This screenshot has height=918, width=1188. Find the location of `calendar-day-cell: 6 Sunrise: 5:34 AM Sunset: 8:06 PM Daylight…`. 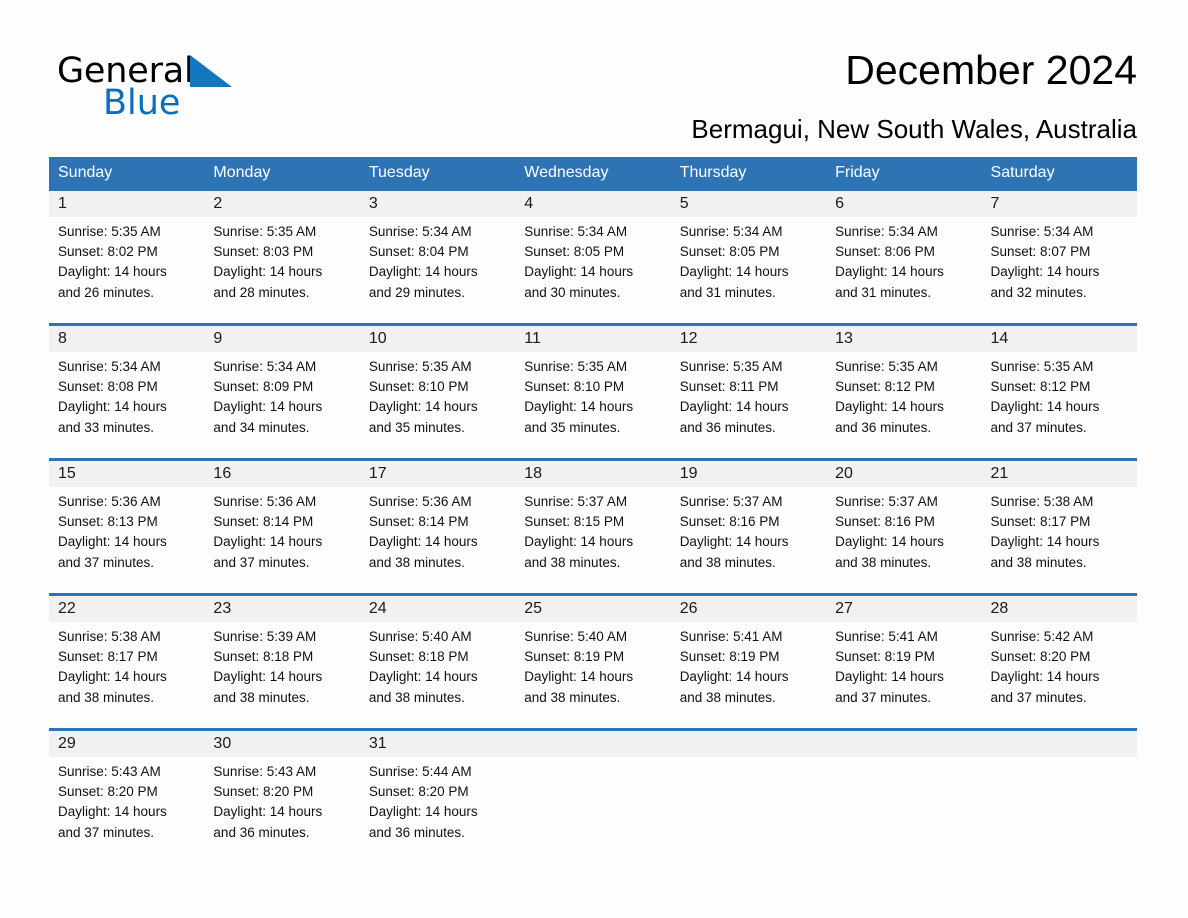

calendar-day-cell: 6 Sunrise: 5:34 AM Sunset: 8:06 PM Daylight… is located at coordinates (904, 257).